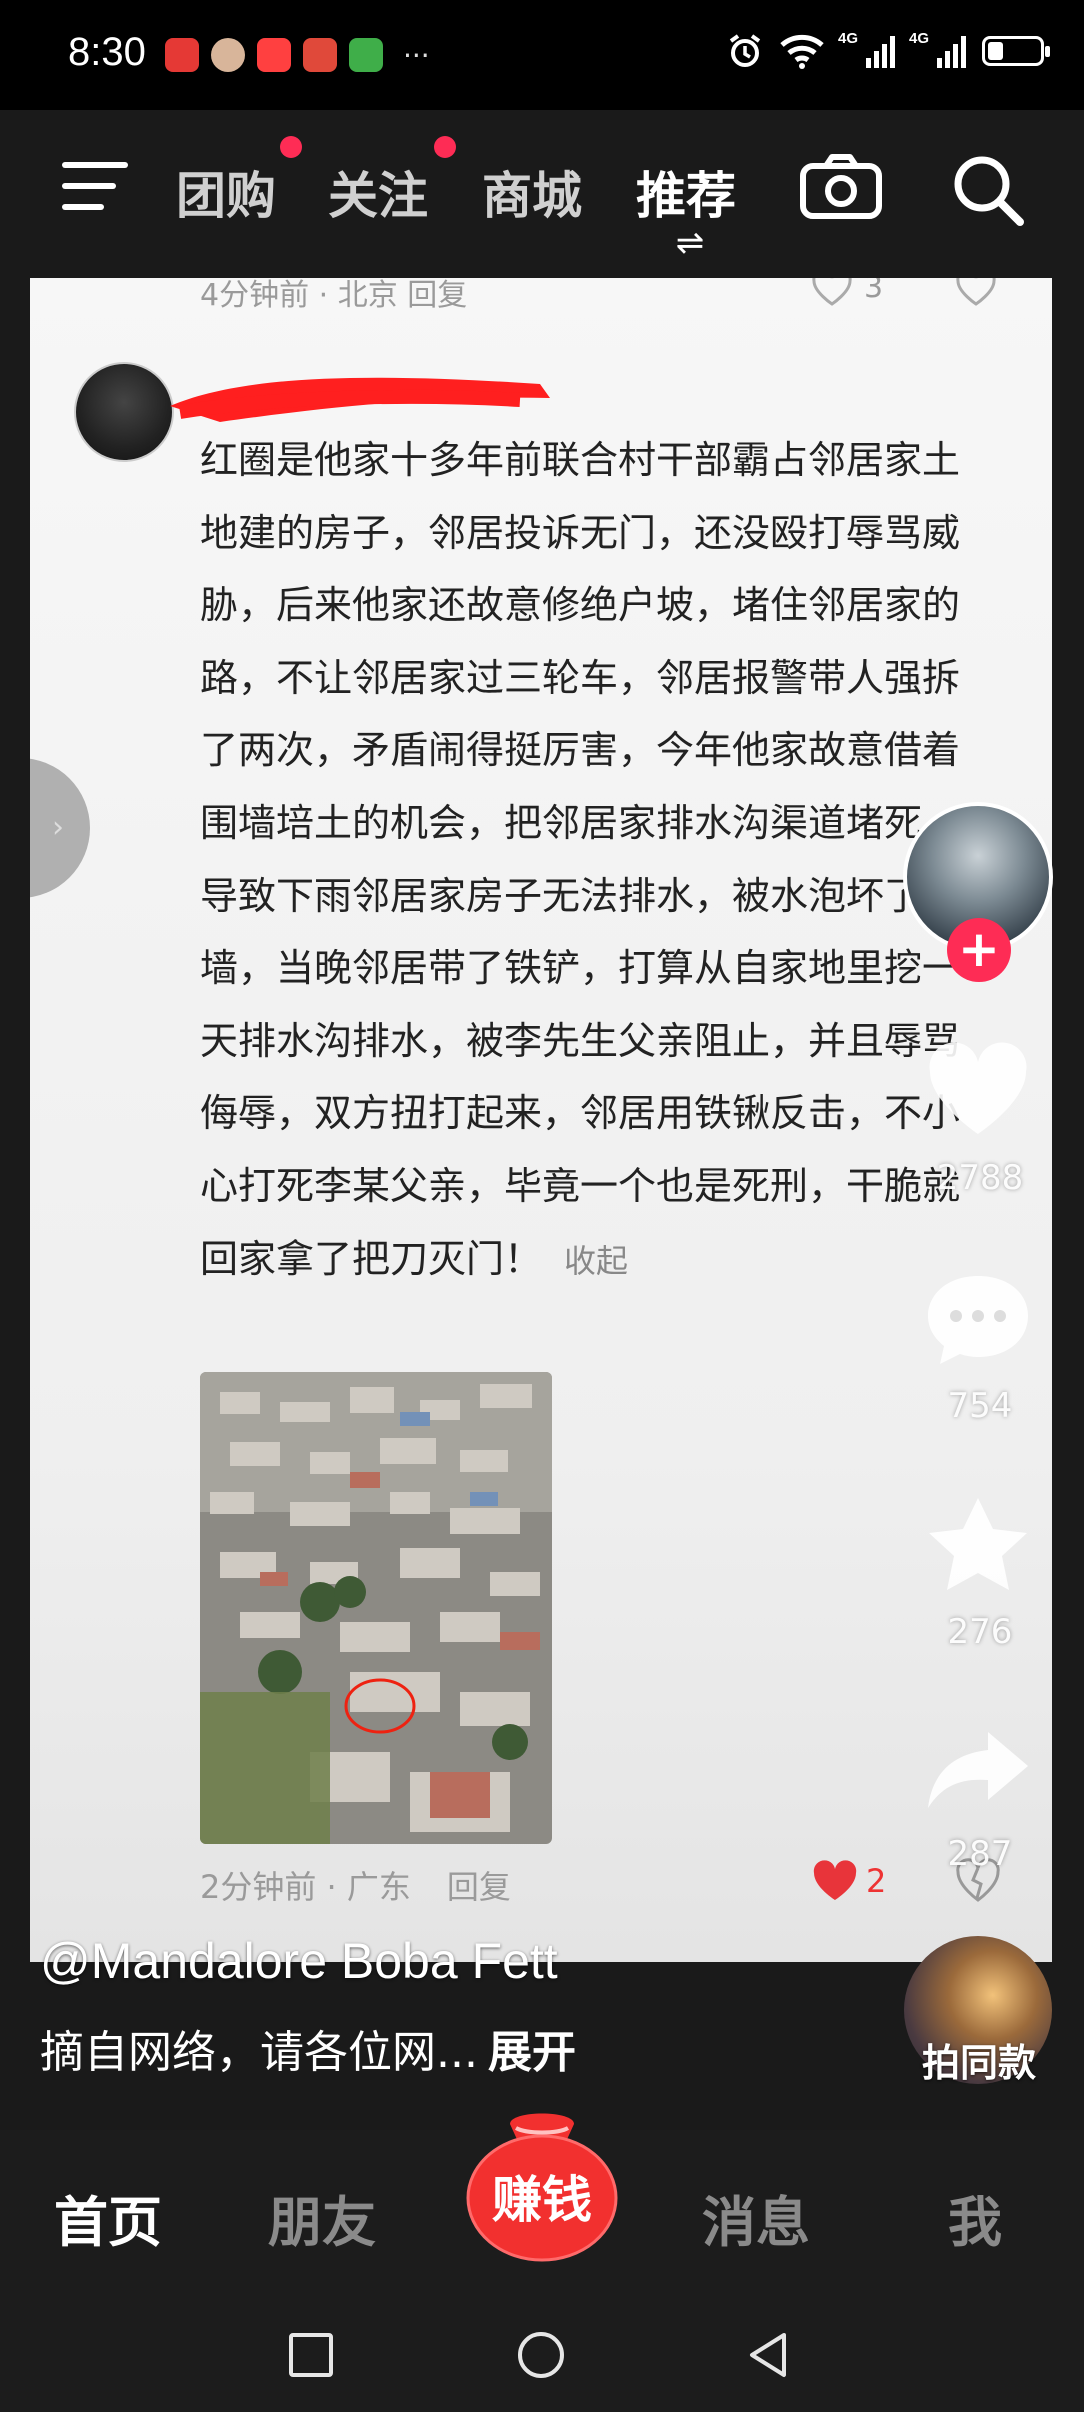 The height and width of the screenshot is (2412, 1084). What do you see at coordinates (532, 2052) in the screenshot?
I see `expand-button: 展开` at bounding box center [532, 2052].